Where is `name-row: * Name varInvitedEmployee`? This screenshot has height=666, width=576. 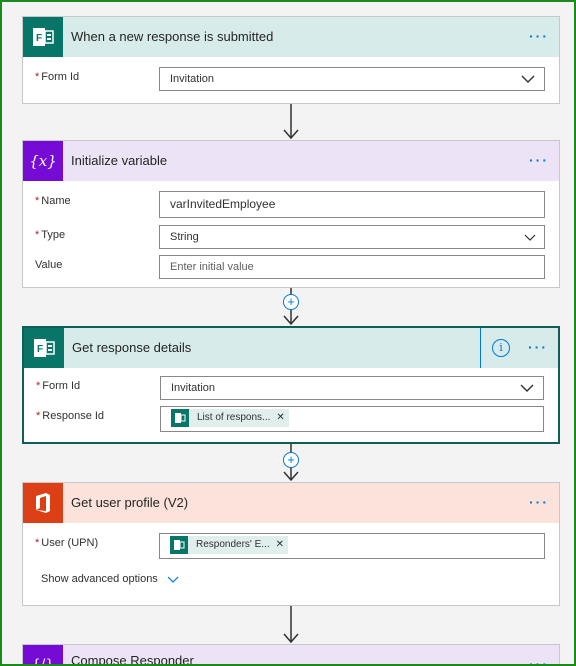
name-row: * Name varInvitedEmployee is located at coordinates (291, 204).